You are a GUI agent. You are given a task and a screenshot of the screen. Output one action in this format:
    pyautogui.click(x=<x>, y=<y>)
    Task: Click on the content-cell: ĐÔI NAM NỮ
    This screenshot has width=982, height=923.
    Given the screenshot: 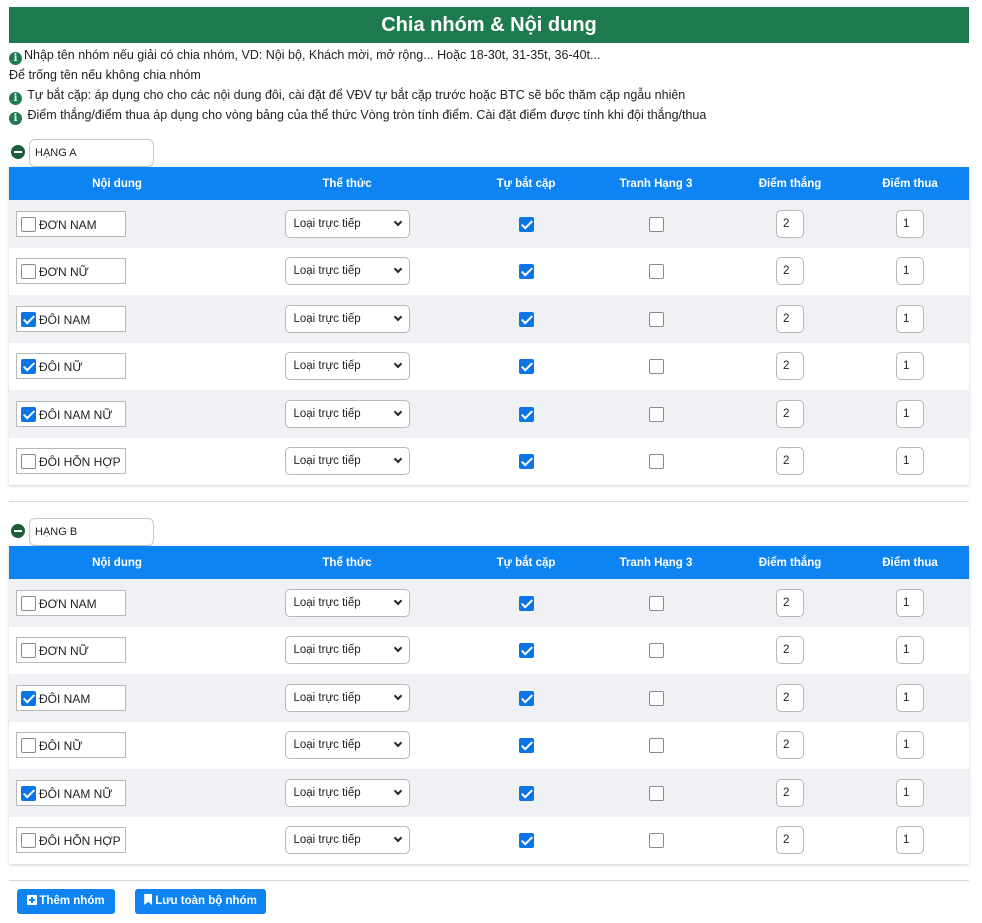 What is the action you would take?
    pyautogui.click(x=117, y=793)
    